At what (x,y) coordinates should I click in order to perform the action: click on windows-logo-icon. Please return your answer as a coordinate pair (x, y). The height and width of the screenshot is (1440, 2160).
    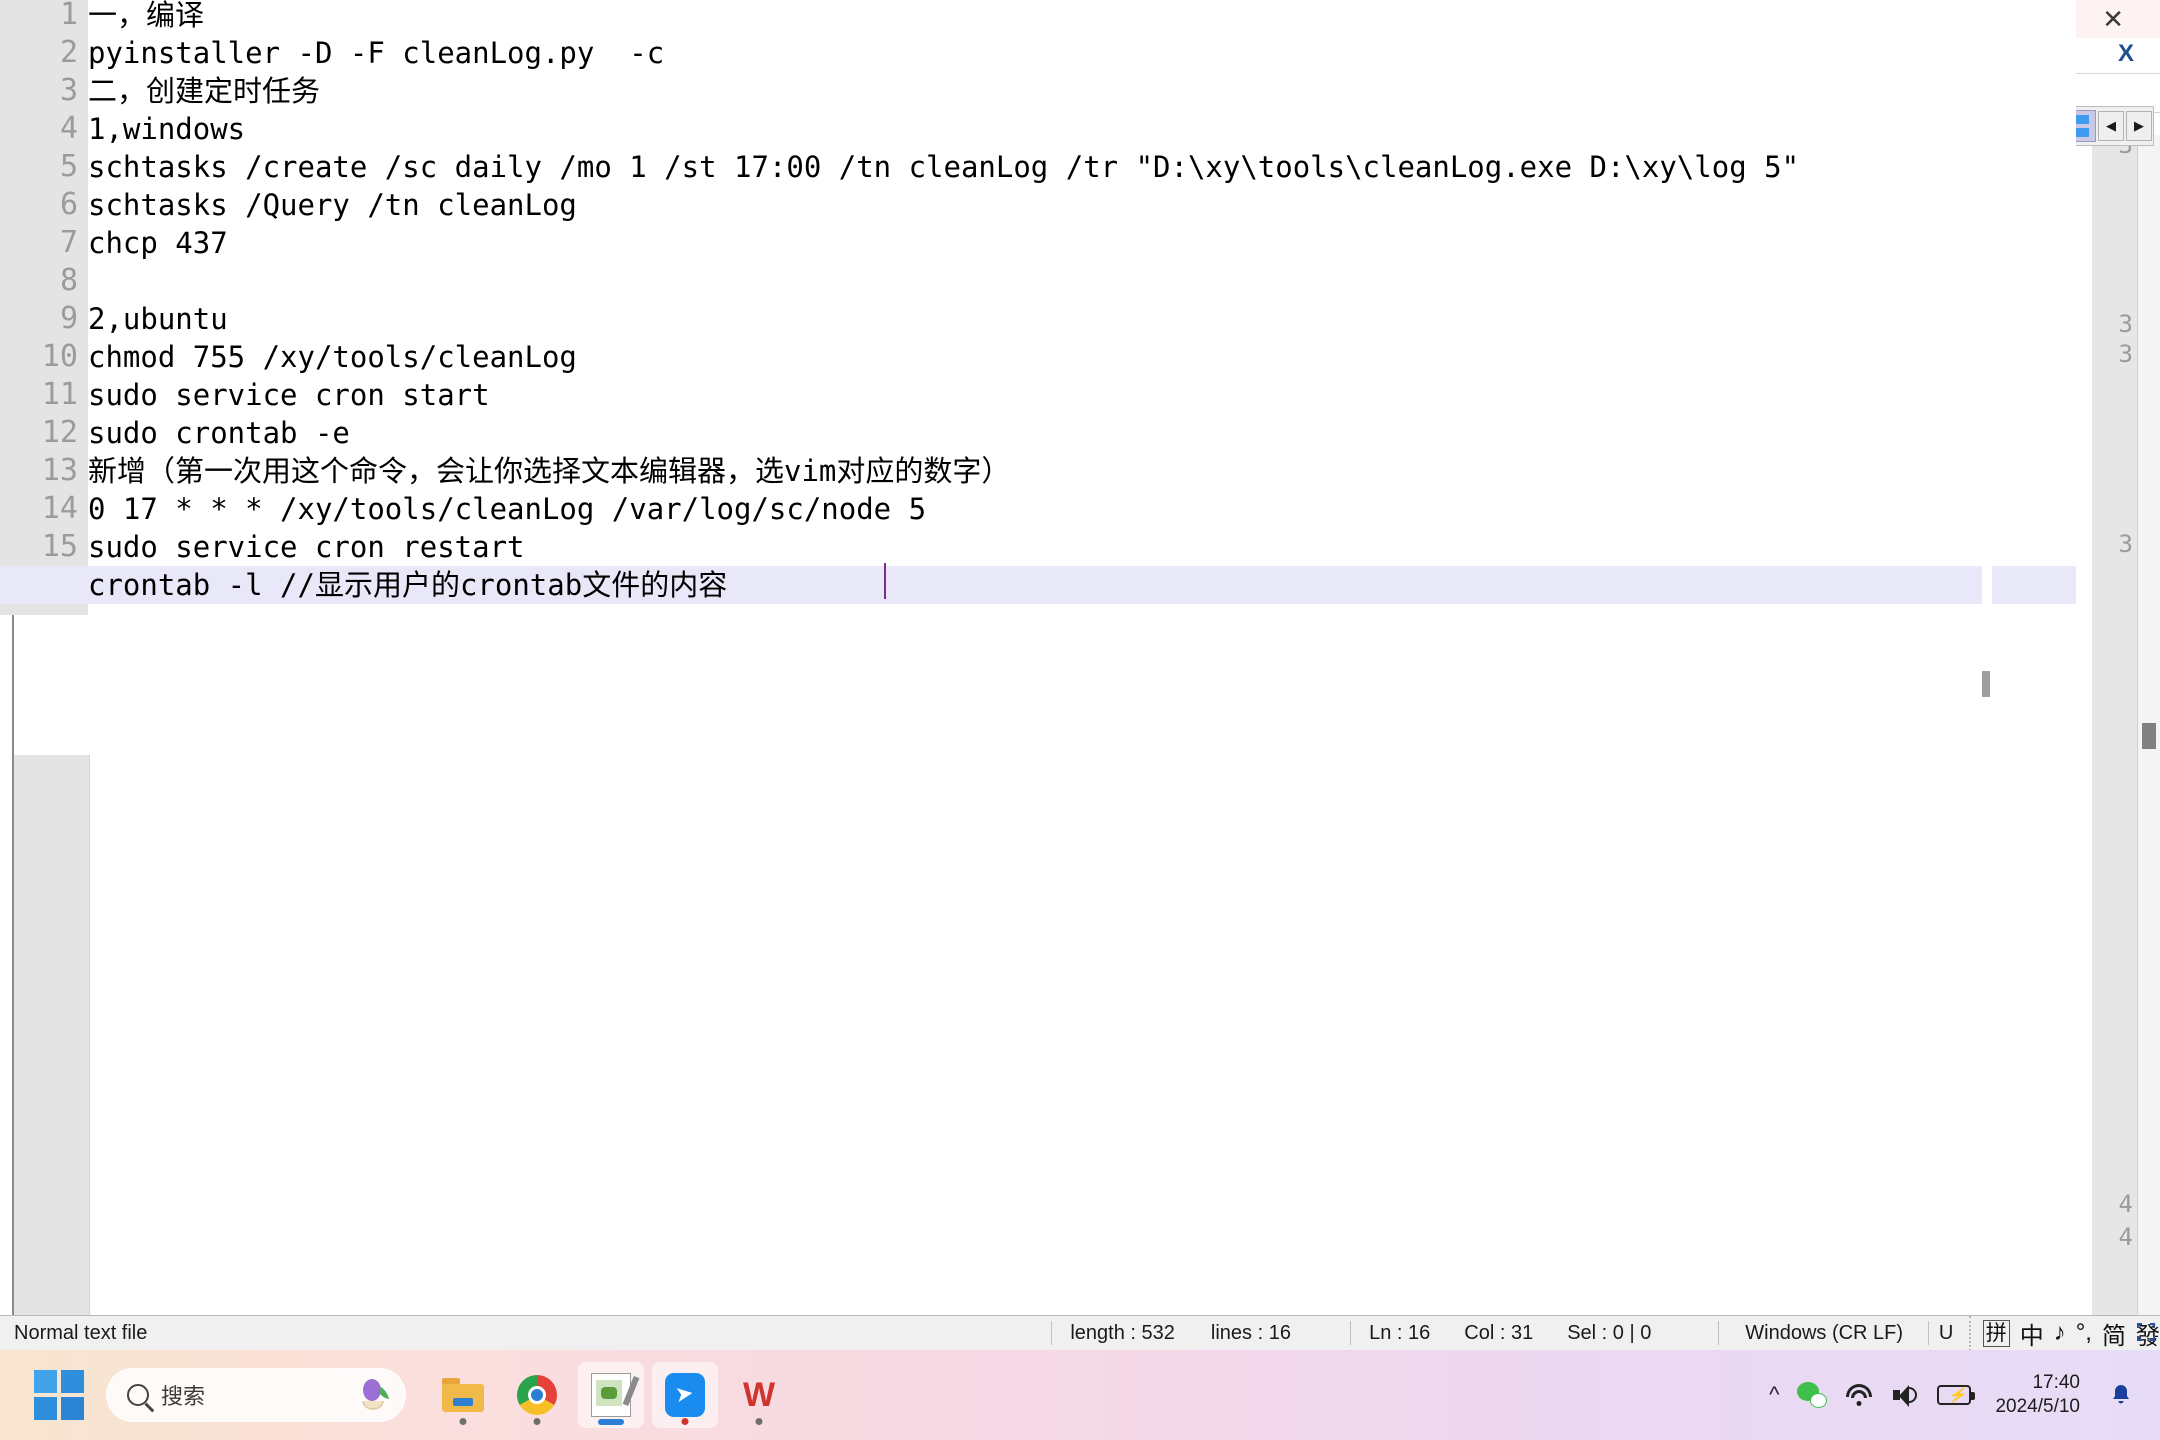
    Looking at the image, I should click on (59, 1395).